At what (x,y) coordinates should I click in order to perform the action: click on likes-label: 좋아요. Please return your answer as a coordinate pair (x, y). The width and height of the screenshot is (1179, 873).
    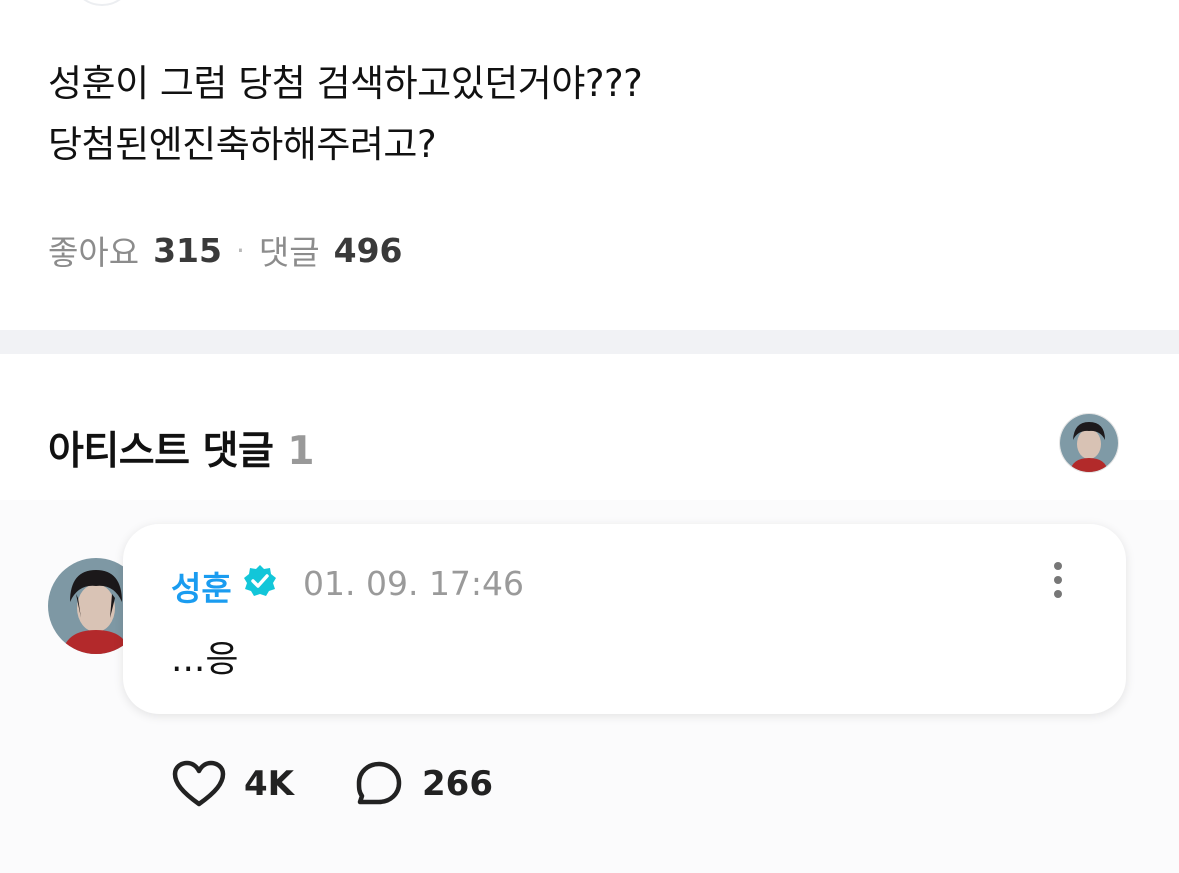
    Looking at the image, I should click on (93, 250).